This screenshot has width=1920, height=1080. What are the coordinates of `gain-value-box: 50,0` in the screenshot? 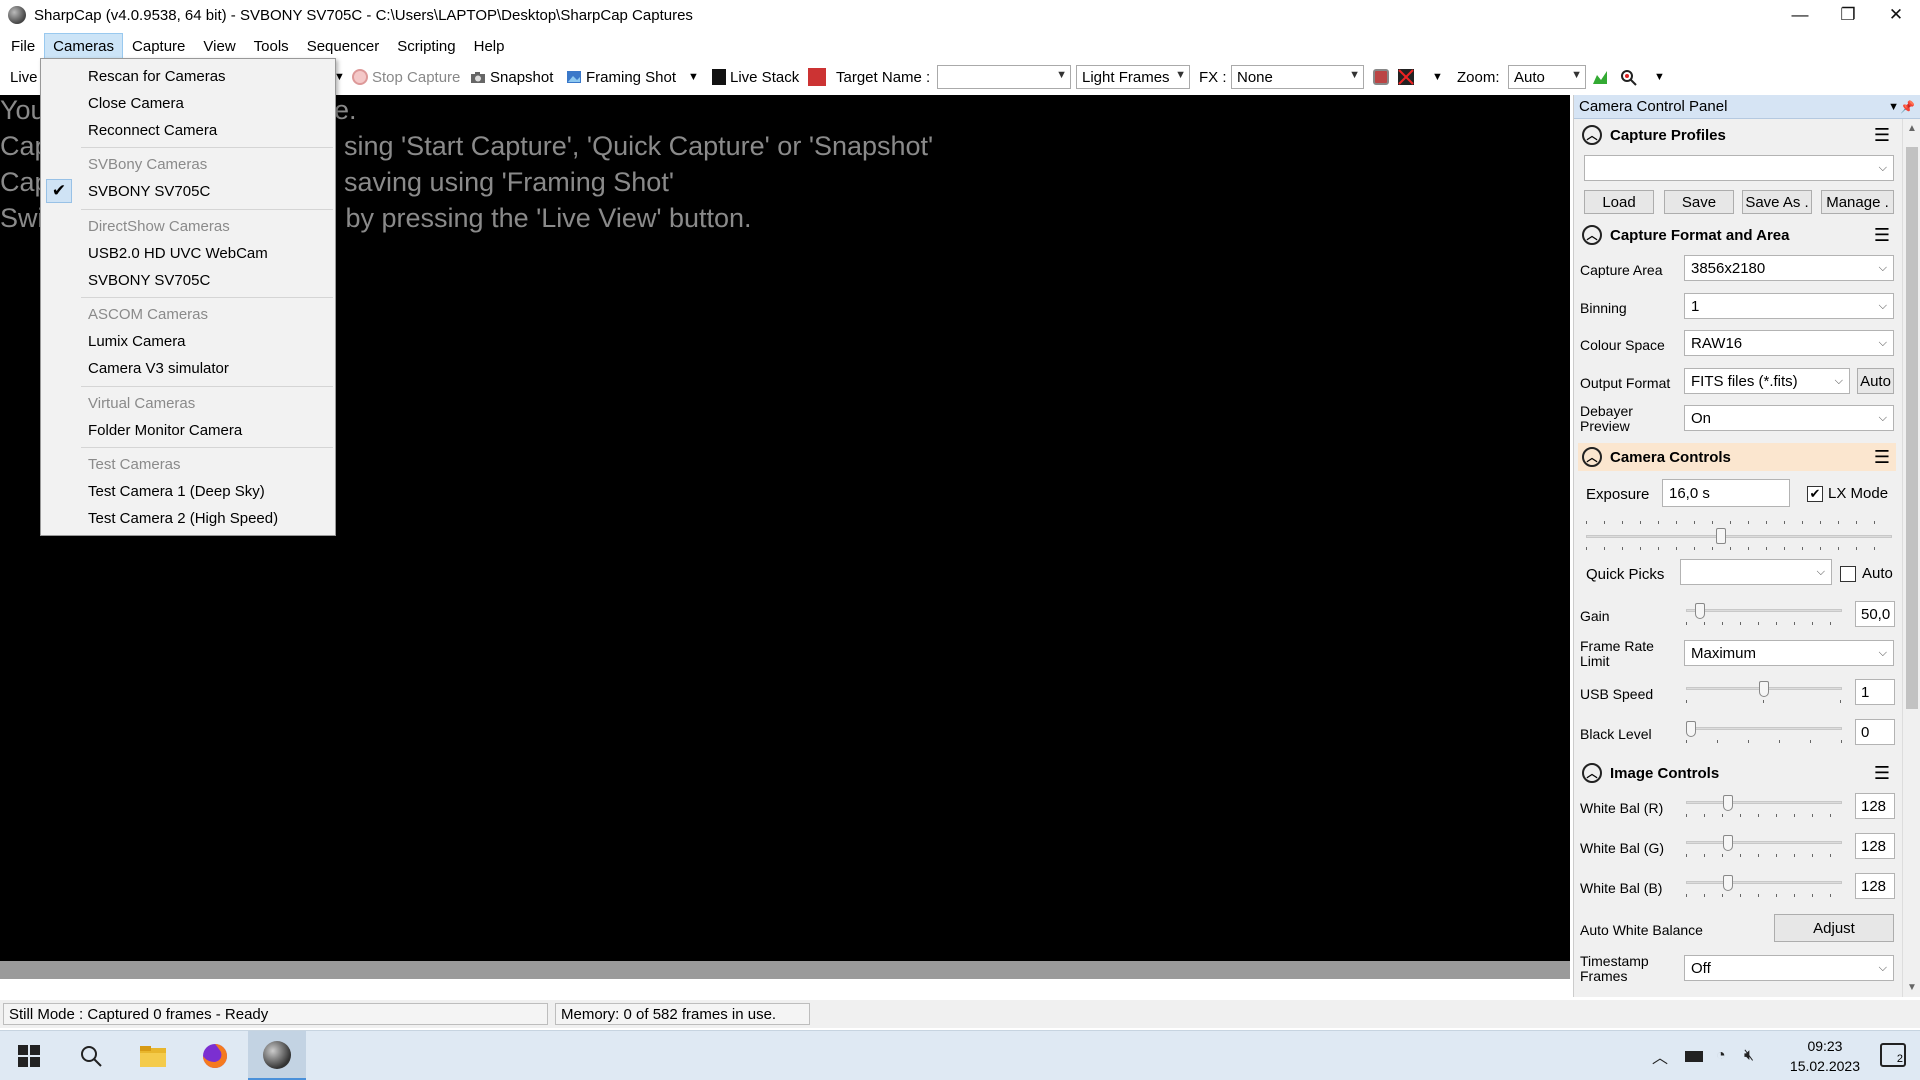 It's located at (1875, 614).